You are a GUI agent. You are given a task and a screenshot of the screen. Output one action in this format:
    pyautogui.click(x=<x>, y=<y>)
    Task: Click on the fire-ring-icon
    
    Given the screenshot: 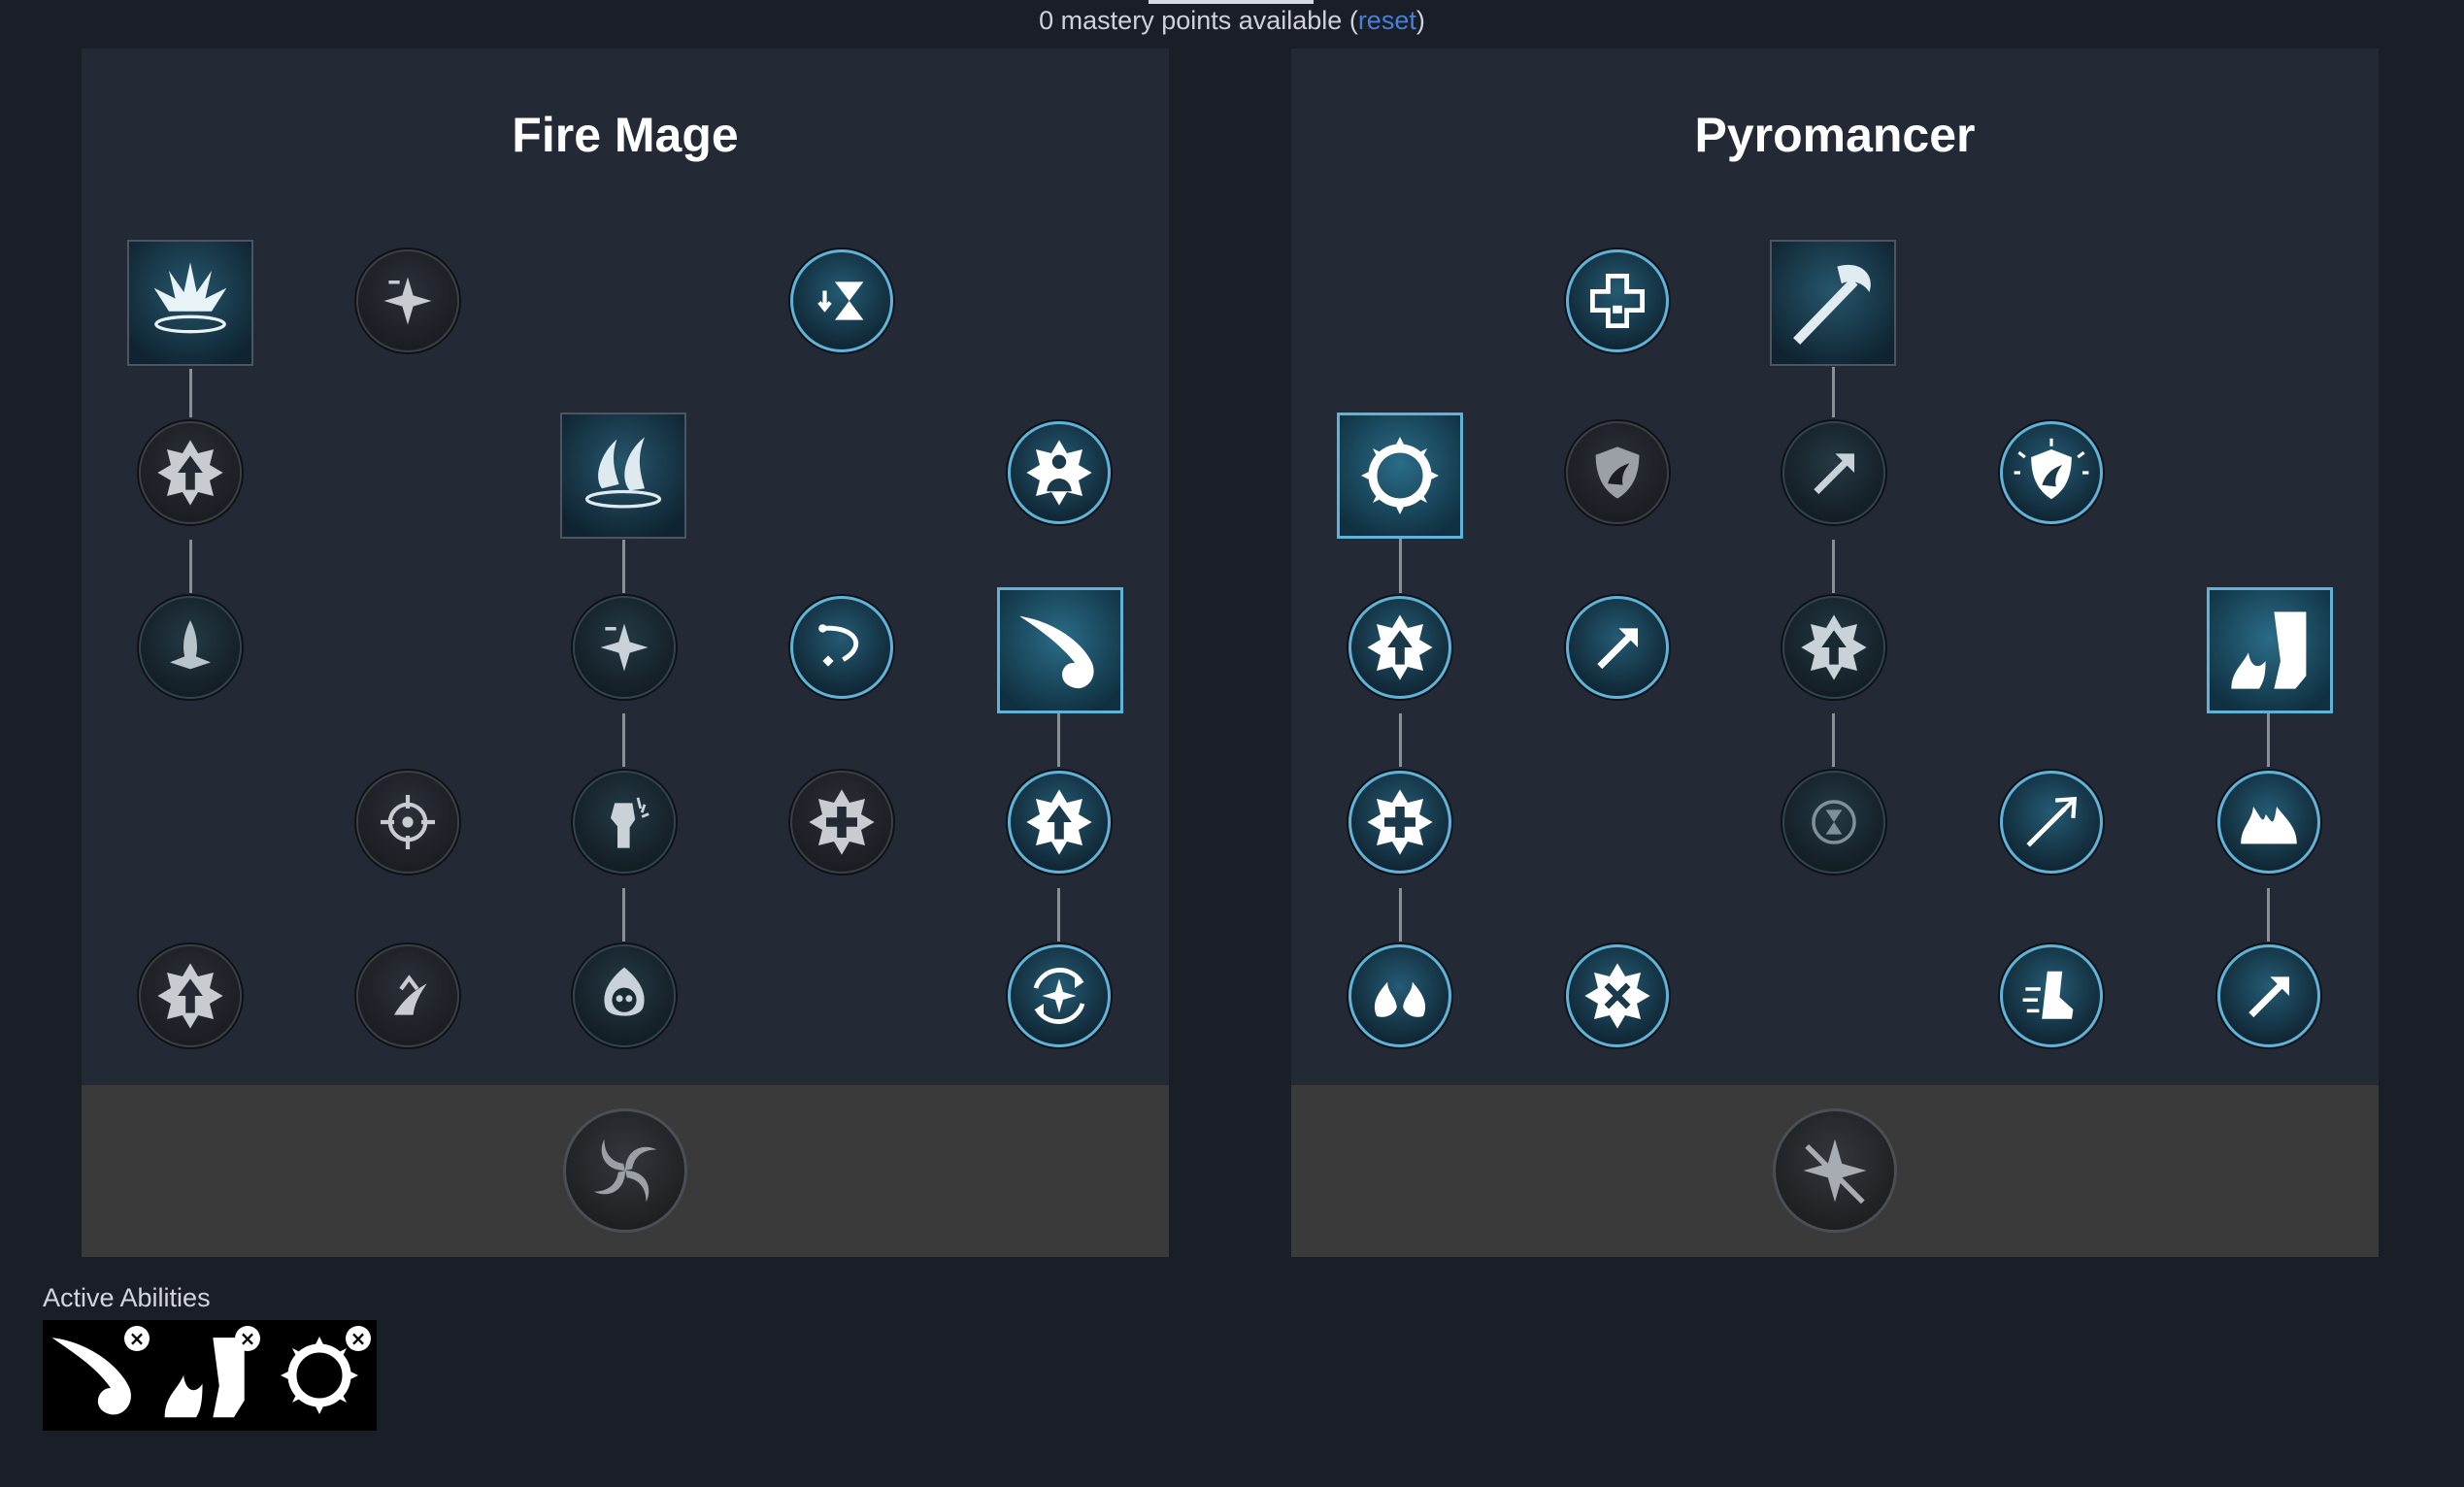 What is the action you would take?
    pyautogui.click(x=1400, y=476)
    